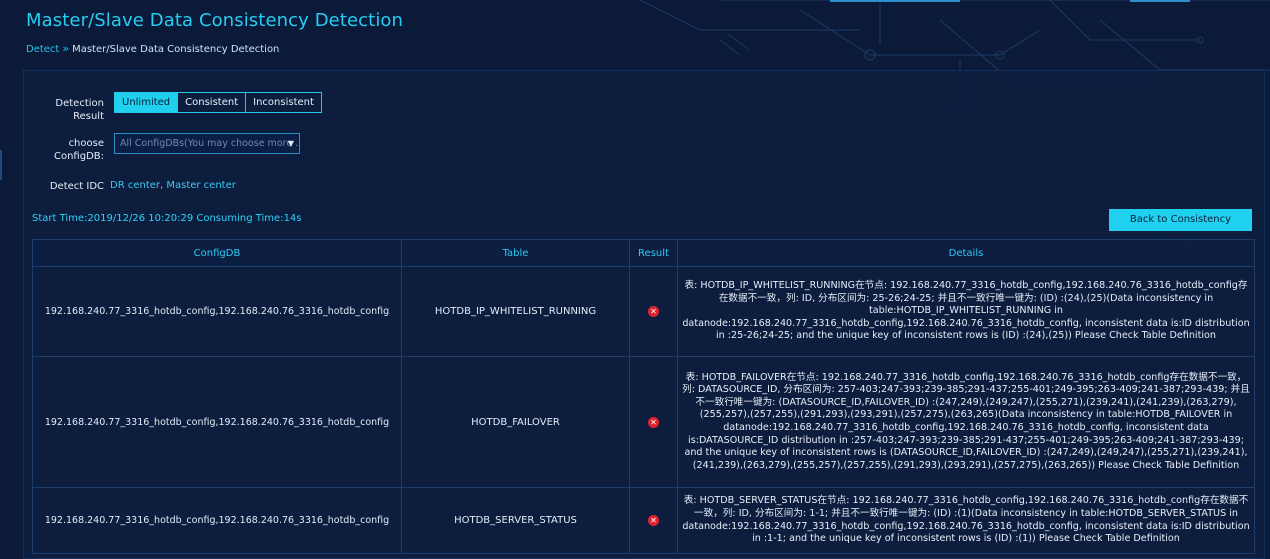 The image size is (1270, 559). I want to click on filter-inconsistent-button: Inconsistent, so click(283, 102).